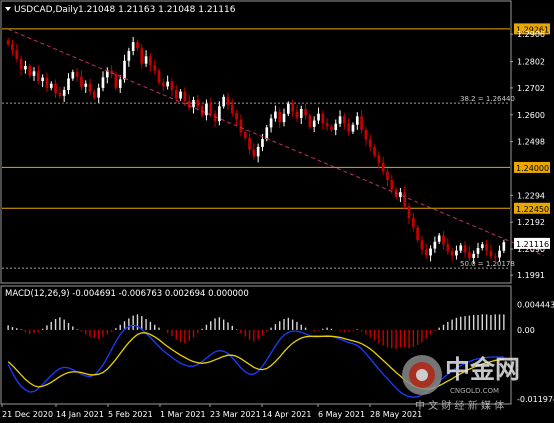 The width and height of the screenshot is (554, 423). I want to click on time-tick-label: 5 Feb 2021, so click(130, 414).